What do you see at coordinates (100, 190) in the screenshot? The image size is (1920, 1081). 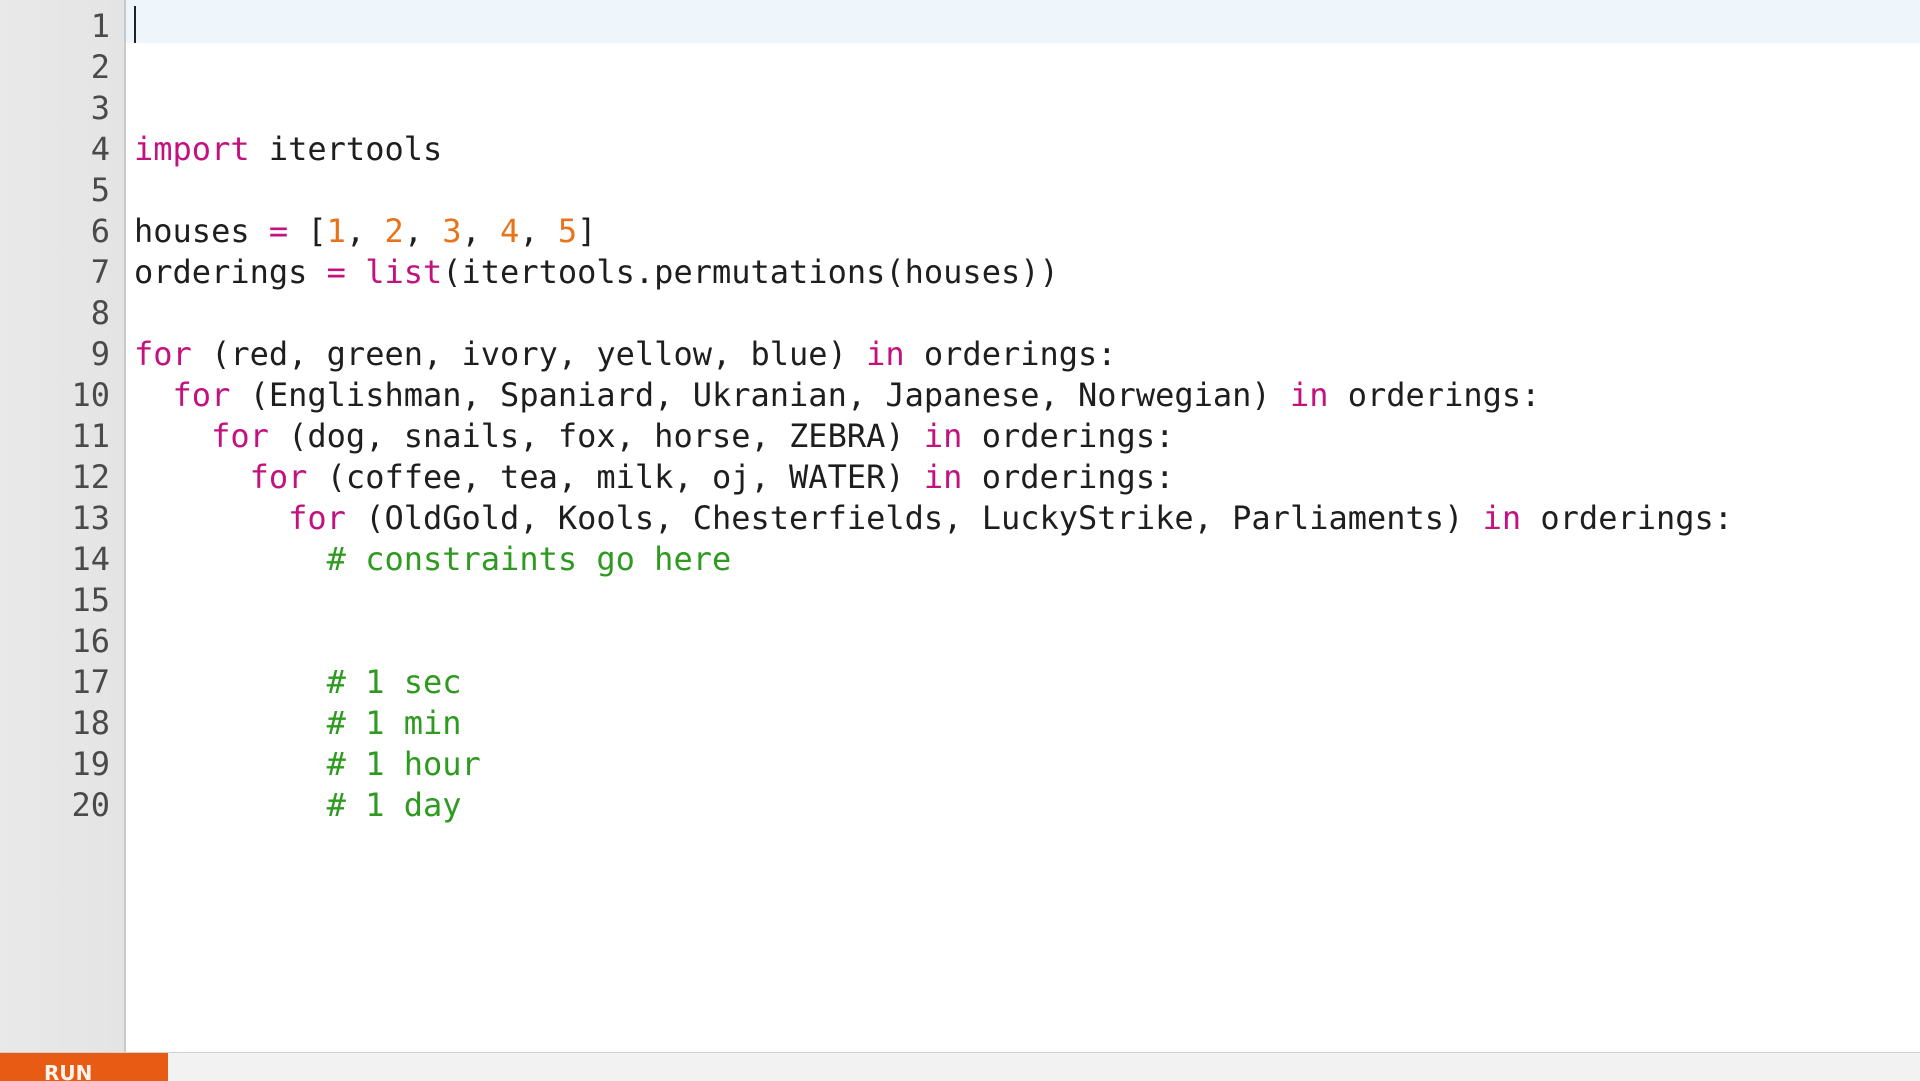 I see `line-number: 5` at bounding box center [100, 190].